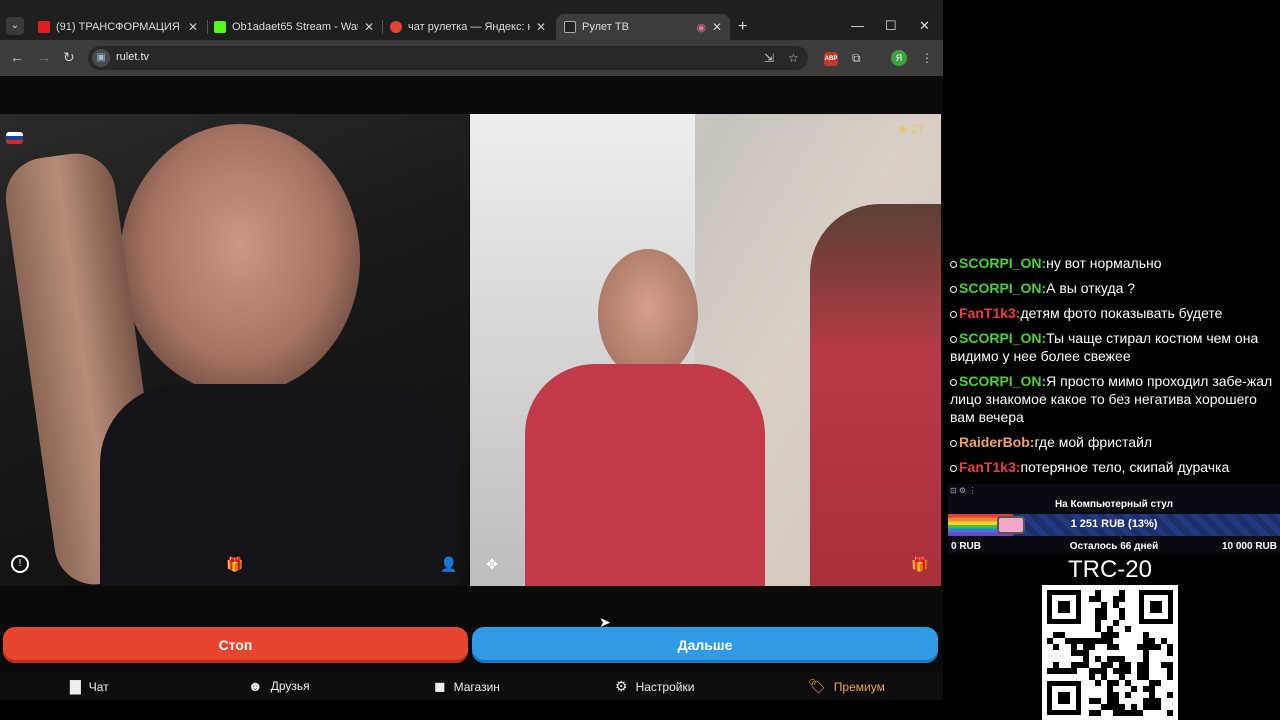 The height and width of the screenshot is (720, 1280). Describe the element at coordinates (44, 27) in the screenshot. I see `youtube-icon` at that location.